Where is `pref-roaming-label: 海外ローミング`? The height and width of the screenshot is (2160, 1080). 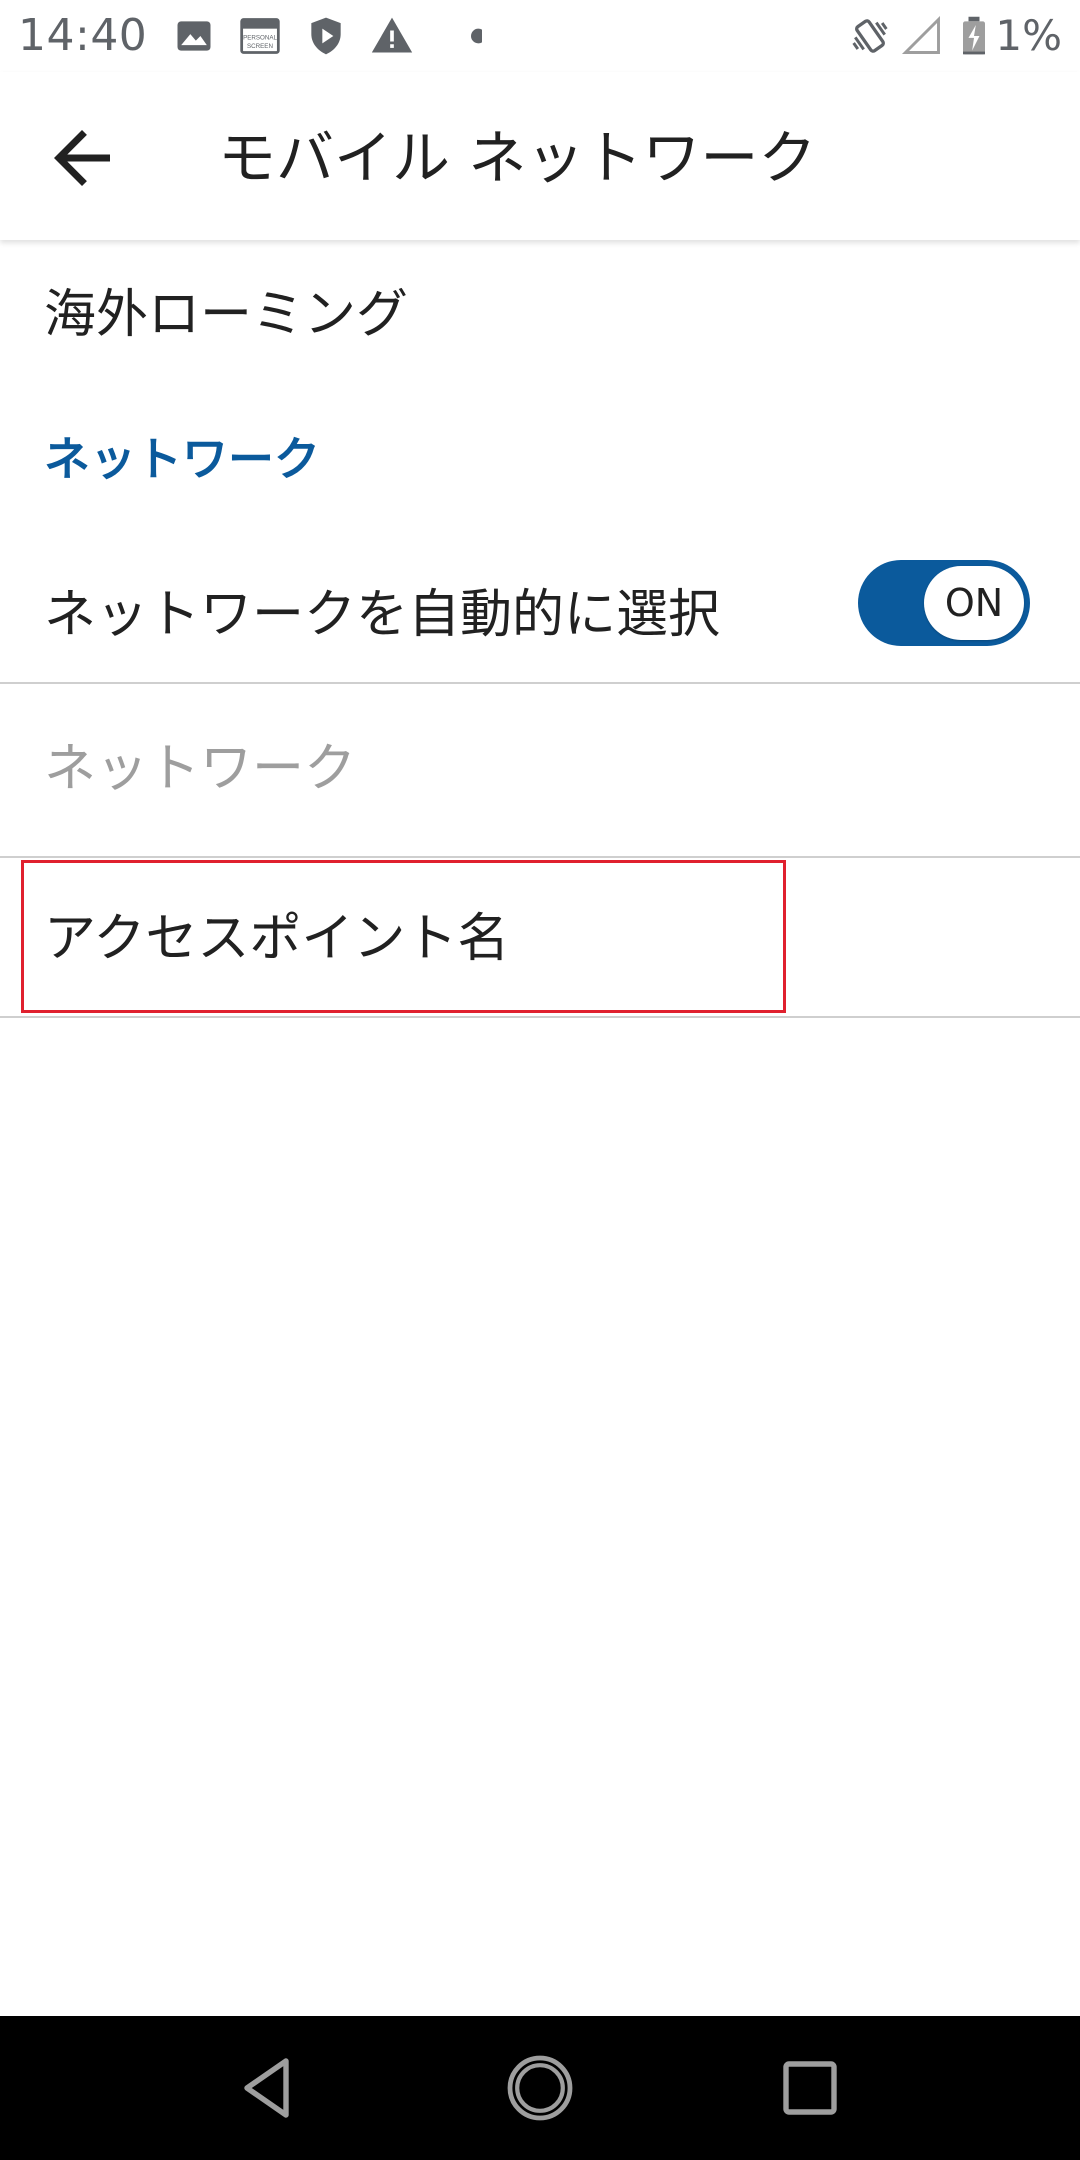 pref-roaming-label: 海外ローミング is located at coordinates (226, 315).